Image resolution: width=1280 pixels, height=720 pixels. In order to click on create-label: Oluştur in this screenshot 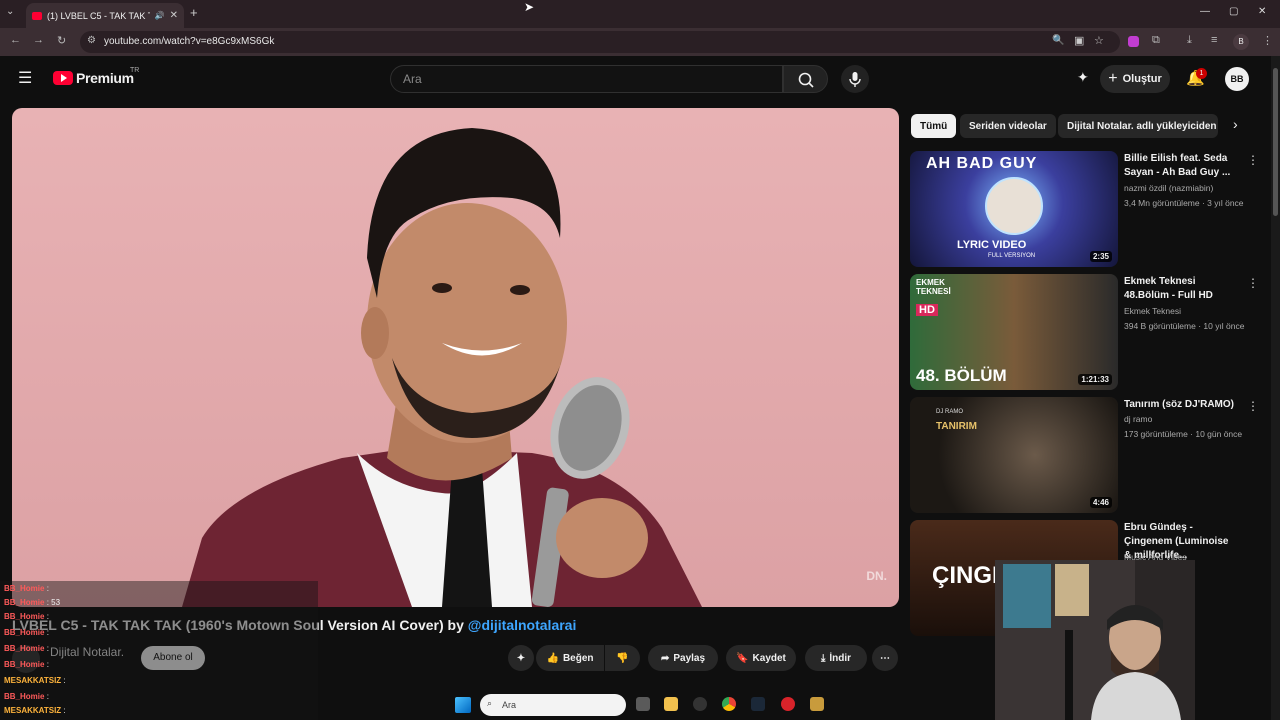, I will do `click(1142, 79)`.